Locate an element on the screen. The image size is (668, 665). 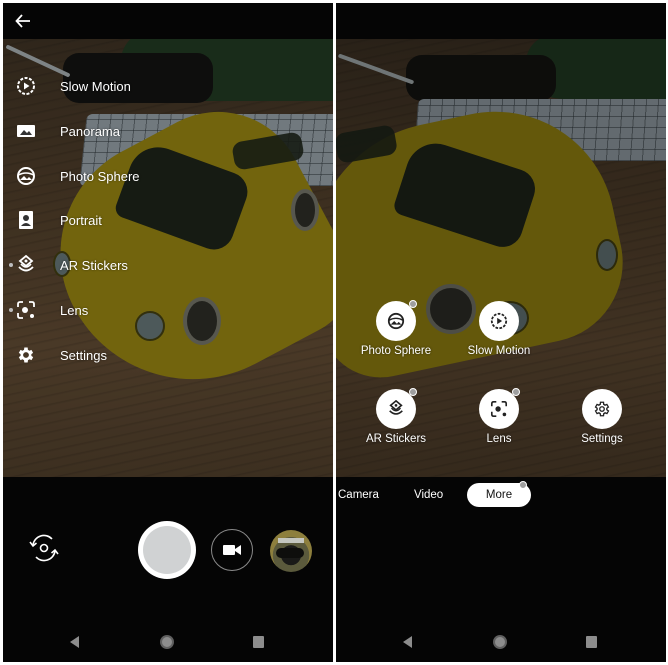
video-camera-icon is located at coordinates (232, 550).